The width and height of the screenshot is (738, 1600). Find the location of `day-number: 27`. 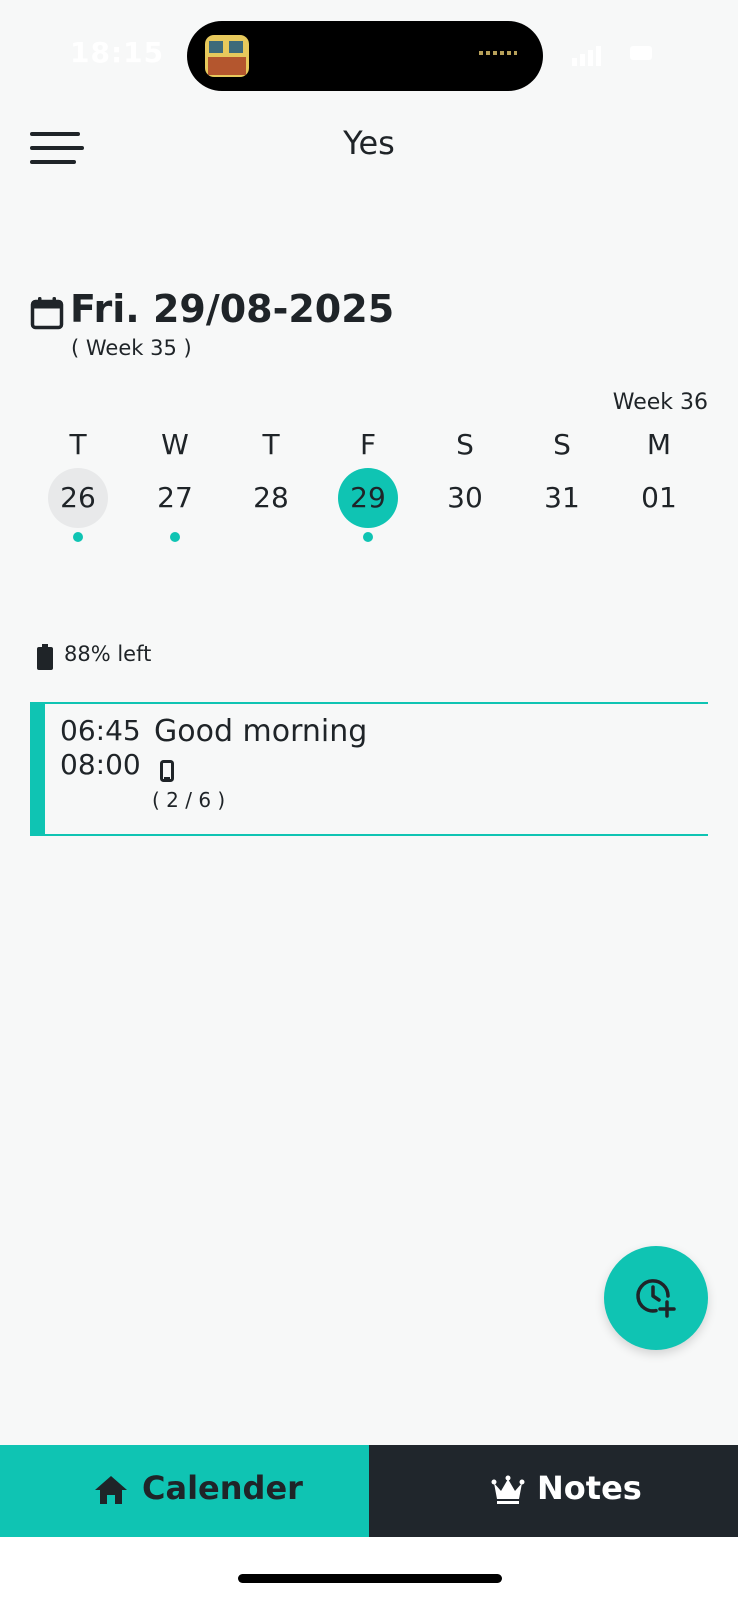

day-number: 27 is located at coordinates (175, 498).